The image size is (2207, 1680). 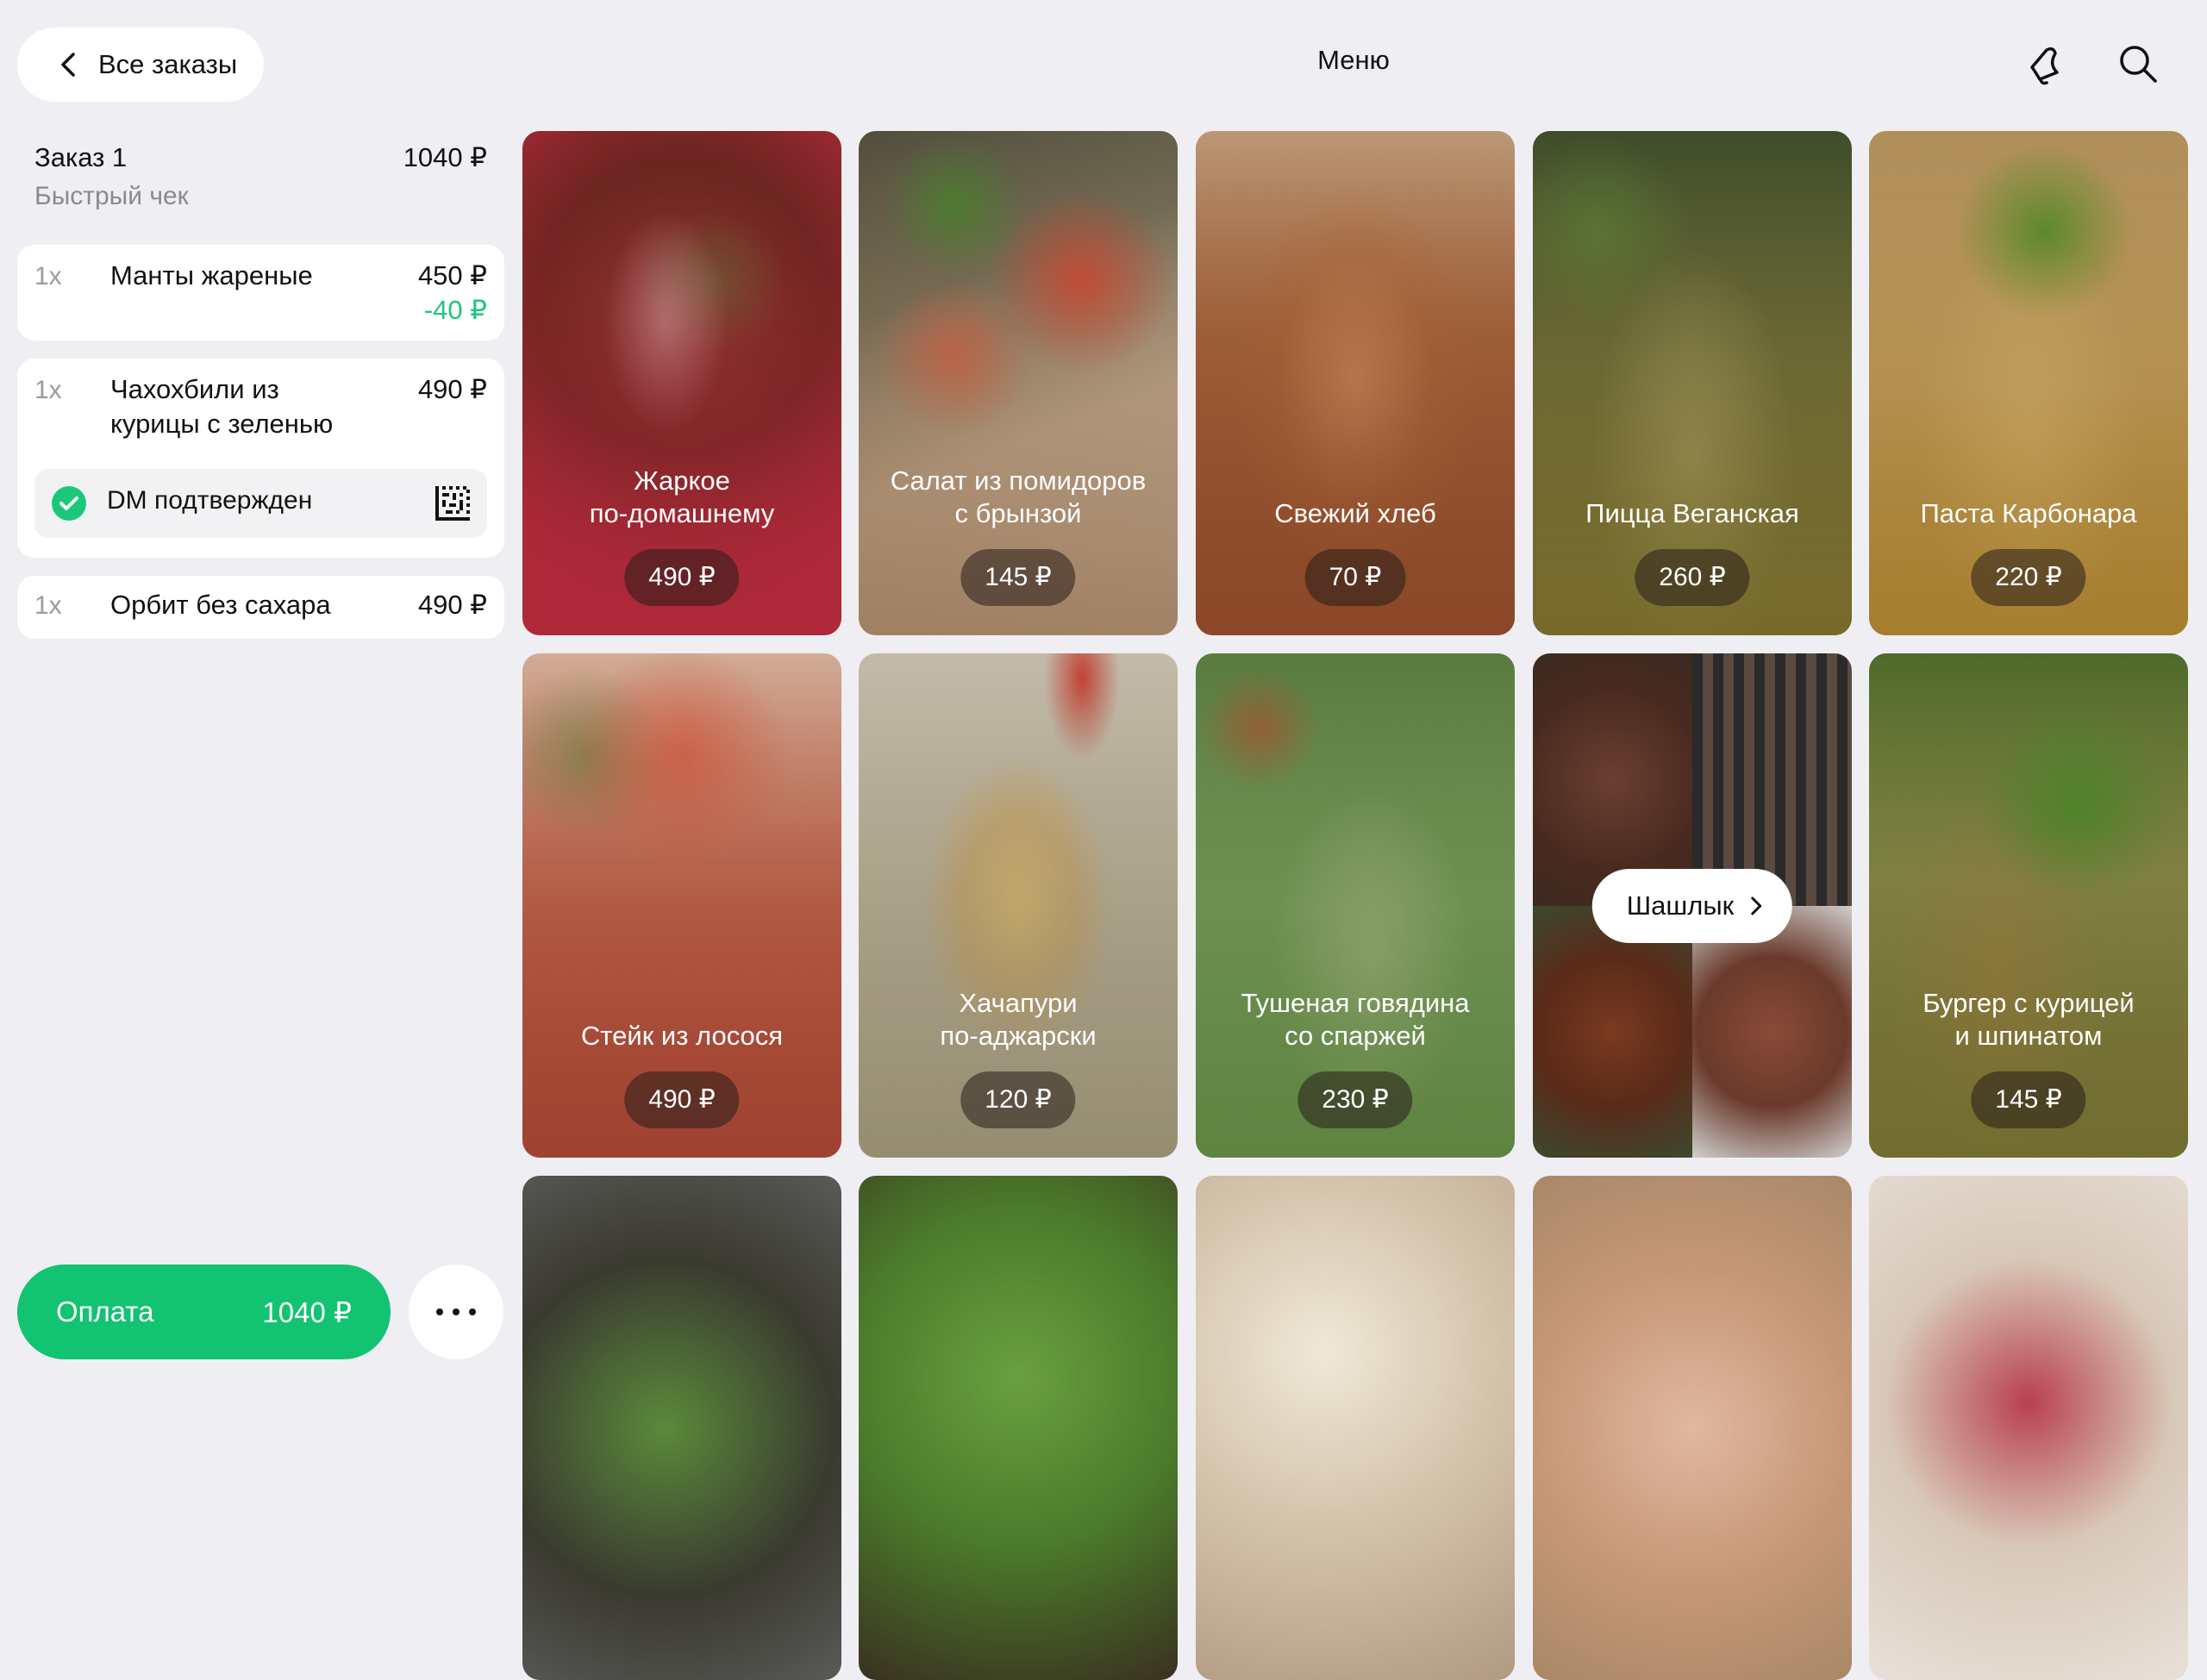 I want to click on menu-item-card: Стейк из лосося 490 ₽, so click(x=681, y=906).